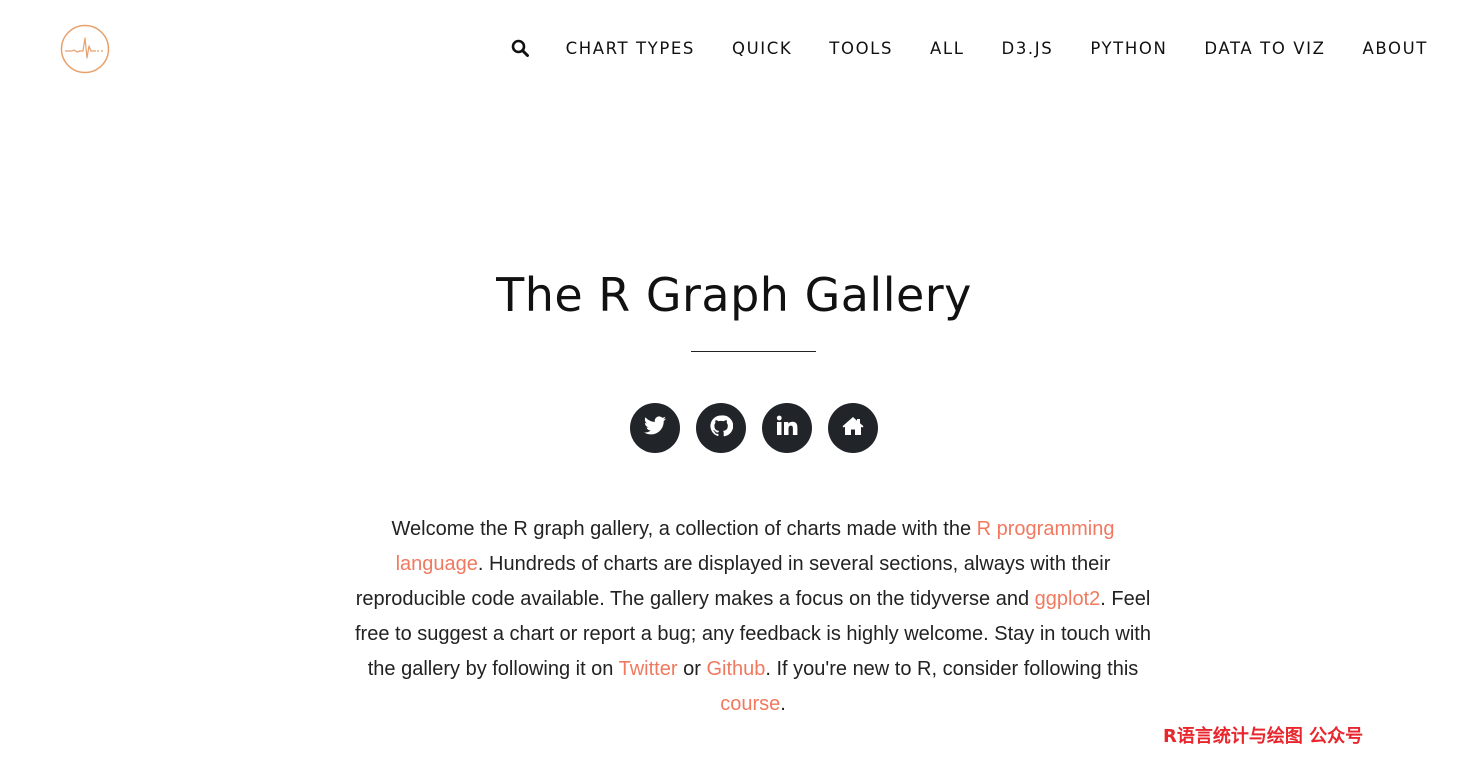 The width and height of the screenshot is (1468, 771). I want to click on home-icon, so click(853, 428).